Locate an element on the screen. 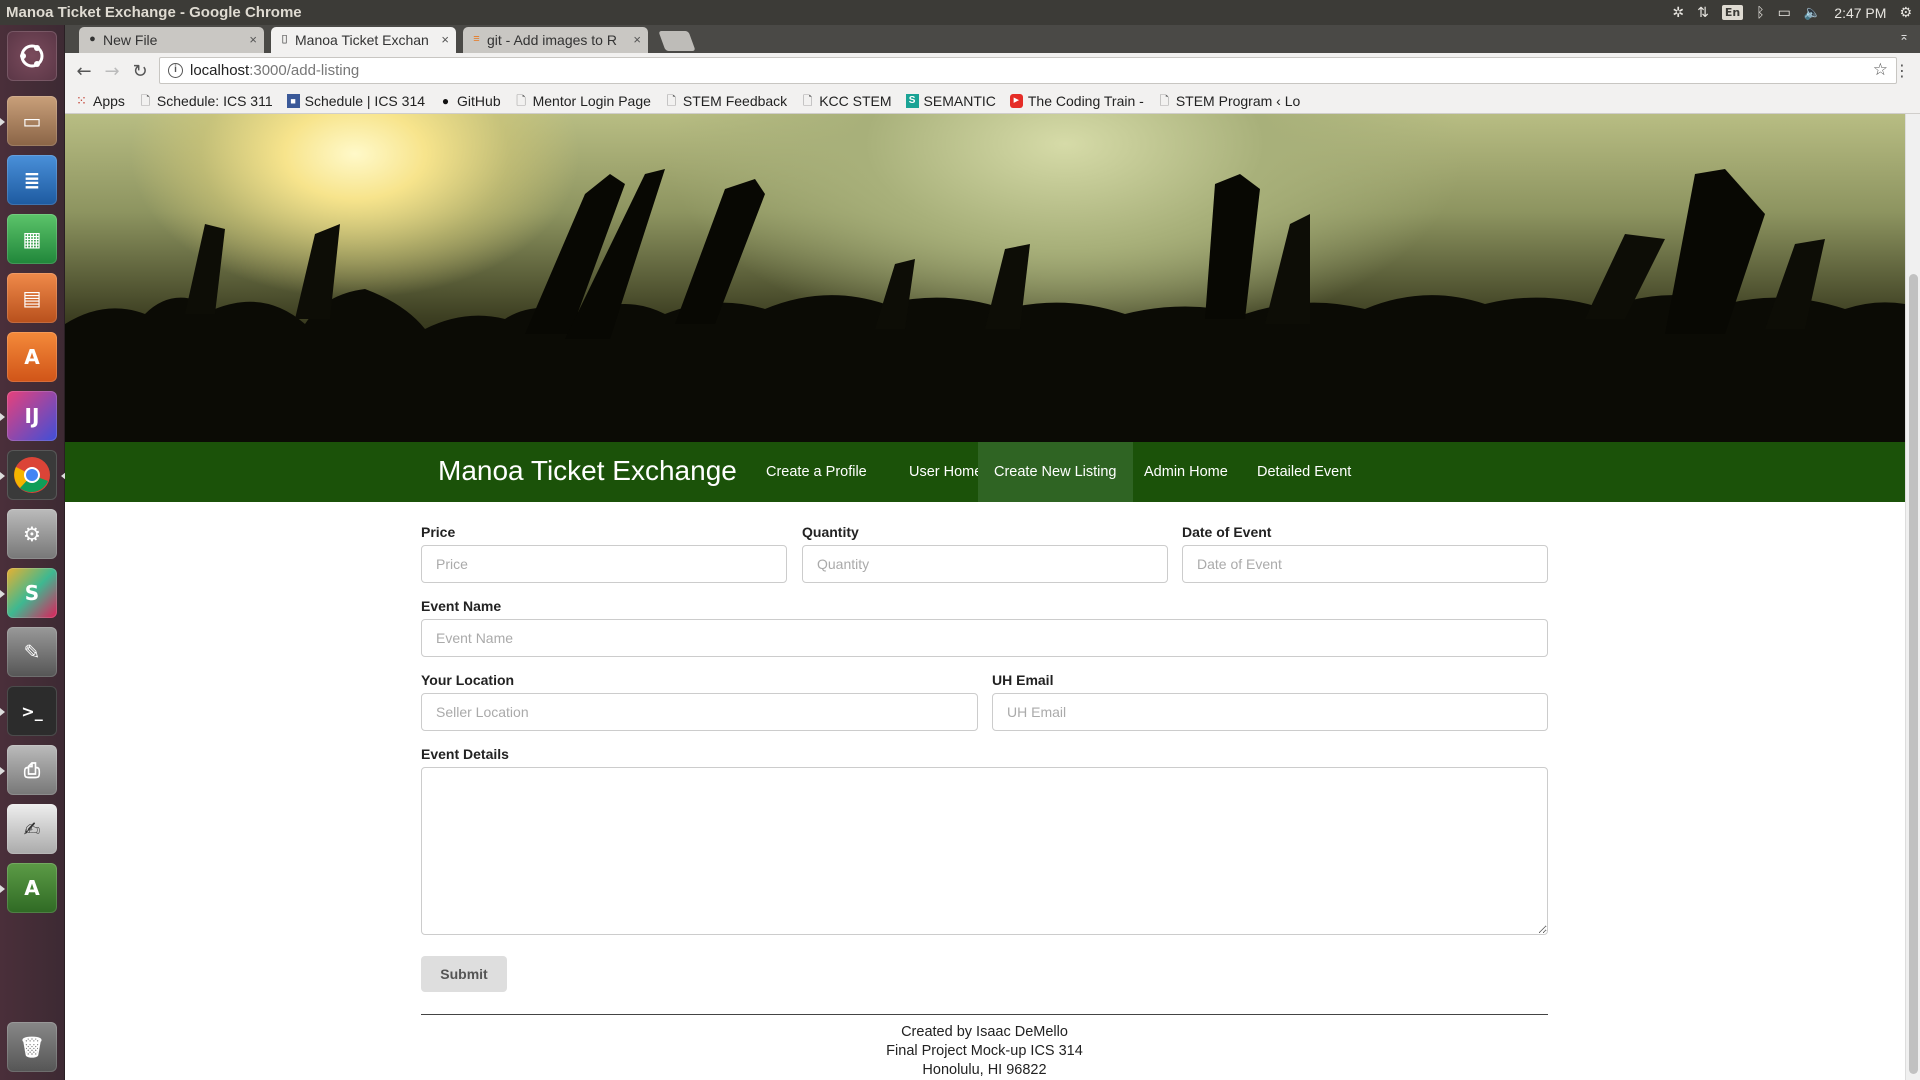 This screenshot has height=1080, width=1920. bookmark-kcc-stem: 🗋 KCC STEM is located at coordinates (846, 101).